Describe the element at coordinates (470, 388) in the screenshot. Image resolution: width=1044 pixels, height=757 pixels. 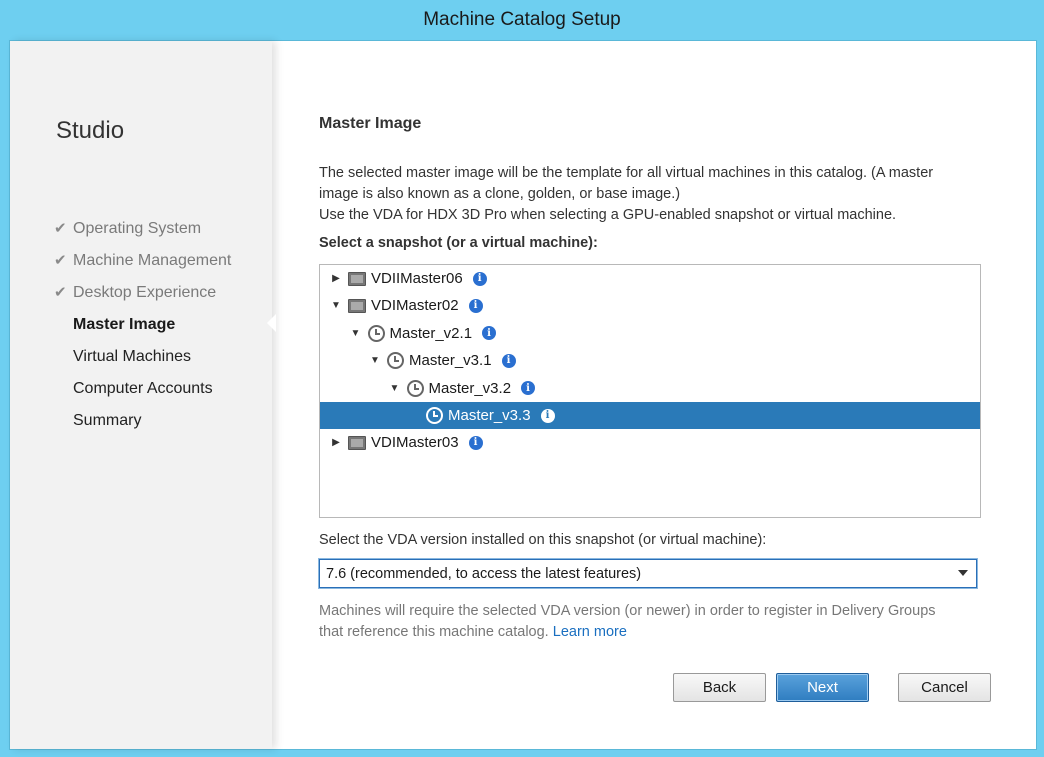
I see `tree-node-label: Master_v3.2` at that location.